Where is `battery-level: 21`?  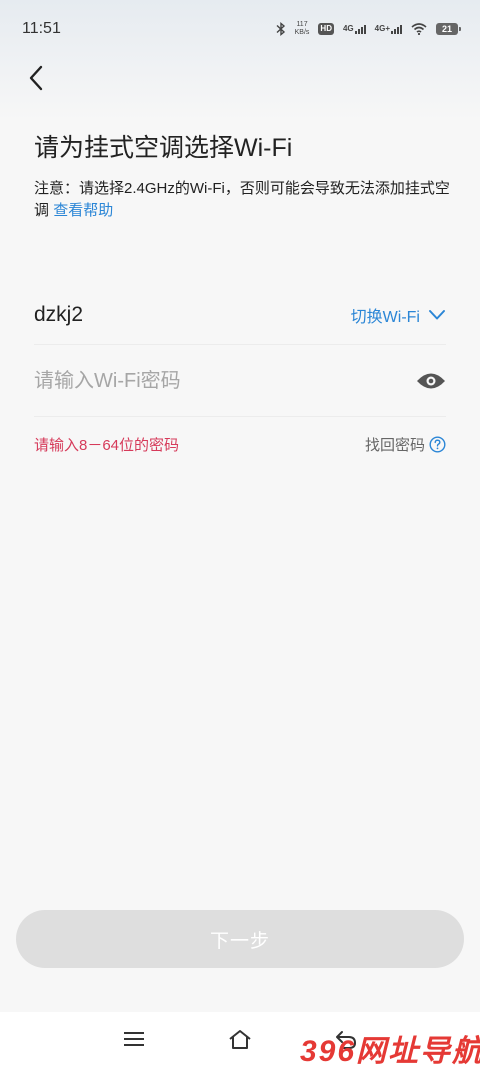
battery-level: 21 is located at coordinates (446, 29).